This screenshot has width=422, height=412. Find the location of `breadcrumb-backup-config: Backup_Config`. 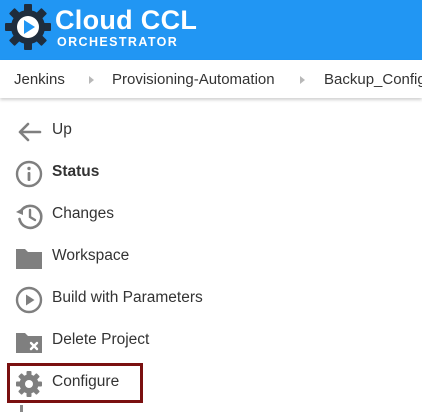

breadcrumb-backup-config: Backup_Config is located at coordinates (373, 79).